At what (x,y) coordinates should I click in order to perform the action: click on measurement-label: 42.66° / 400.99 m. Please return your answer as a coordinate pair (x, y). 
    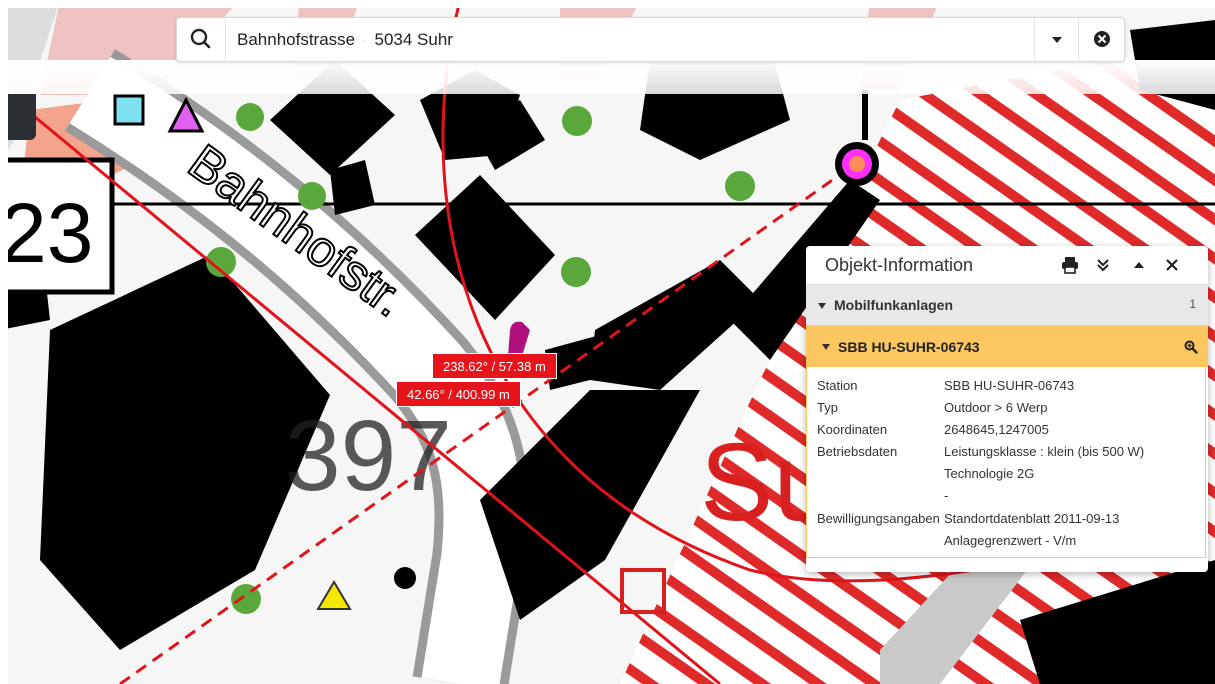
    Looking at the image, I should click on (458, 394).